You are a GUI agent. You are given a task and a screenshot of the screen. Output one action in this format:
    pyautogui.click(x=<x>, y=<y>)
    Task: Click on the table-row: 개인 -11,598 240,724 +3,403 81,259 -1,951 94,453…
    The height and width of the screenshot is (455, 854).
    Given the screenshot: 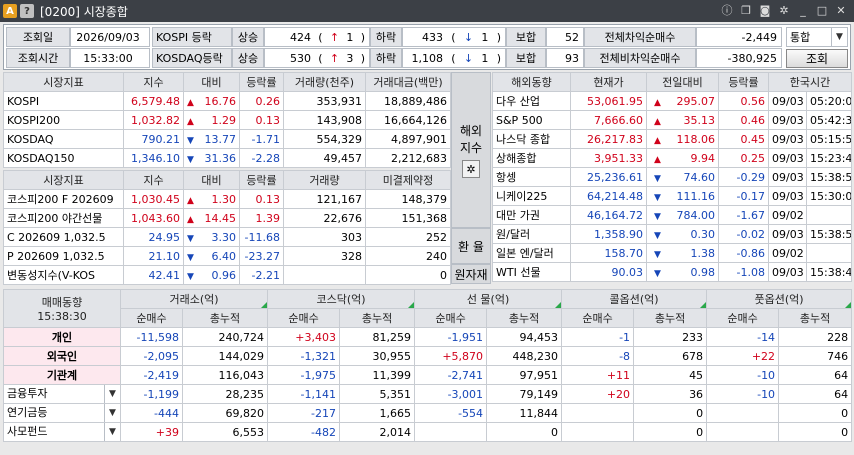 What is the action you would take?
    pyautogui.click(x=428, y=337)
    